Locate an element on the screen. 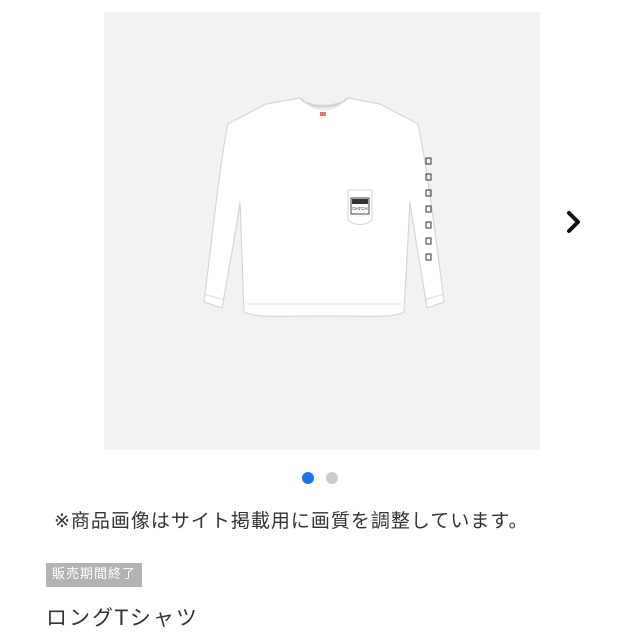 This screenshot has width=640, height=640. gallery-pagination is located at coordinates (320, 478).